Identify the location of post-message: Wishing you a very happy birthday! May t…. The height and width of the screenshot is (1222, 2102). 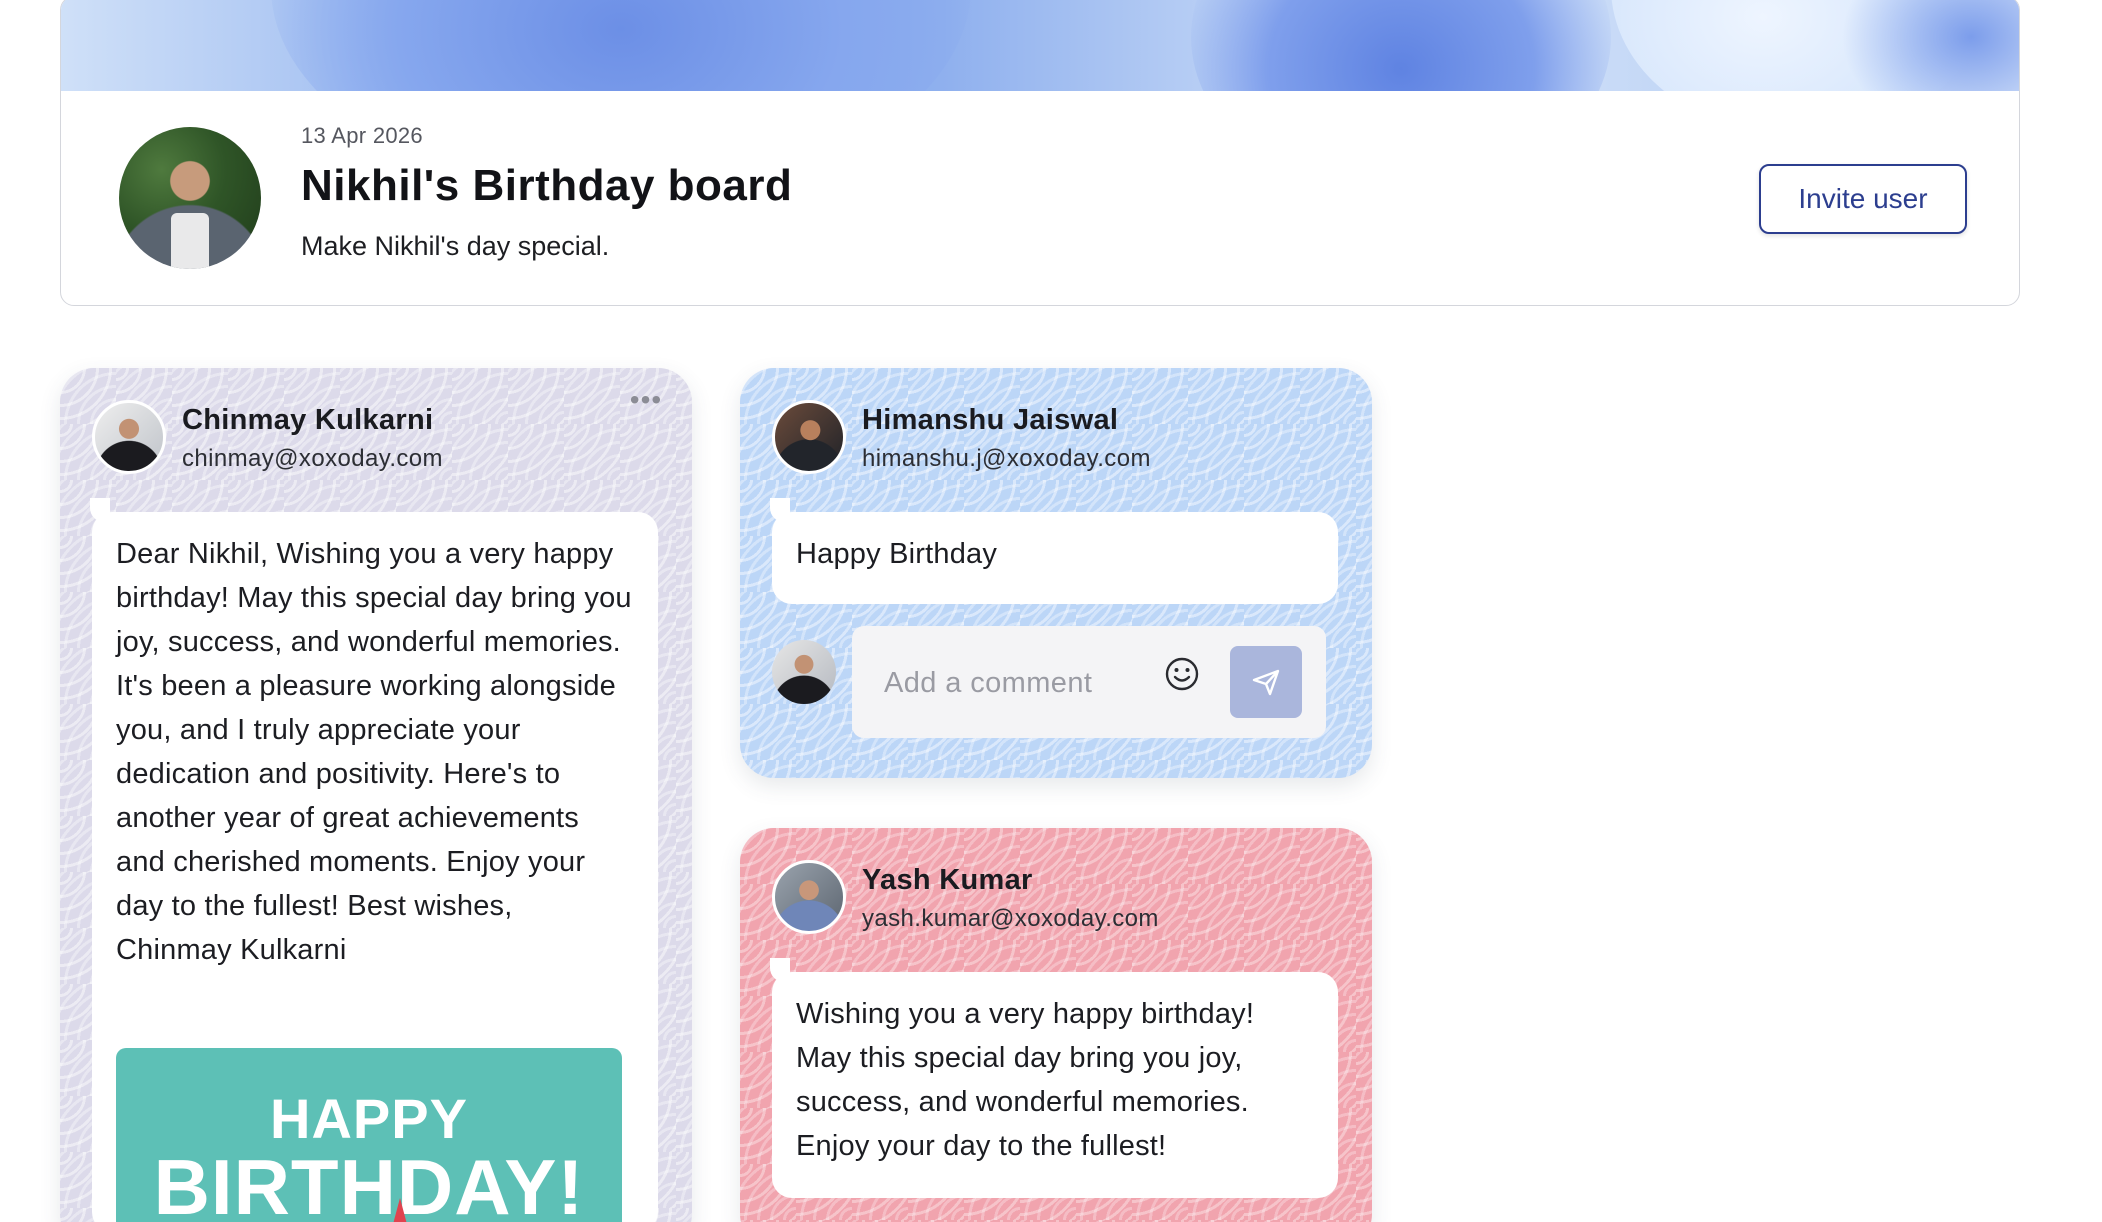
(1025, 1080).